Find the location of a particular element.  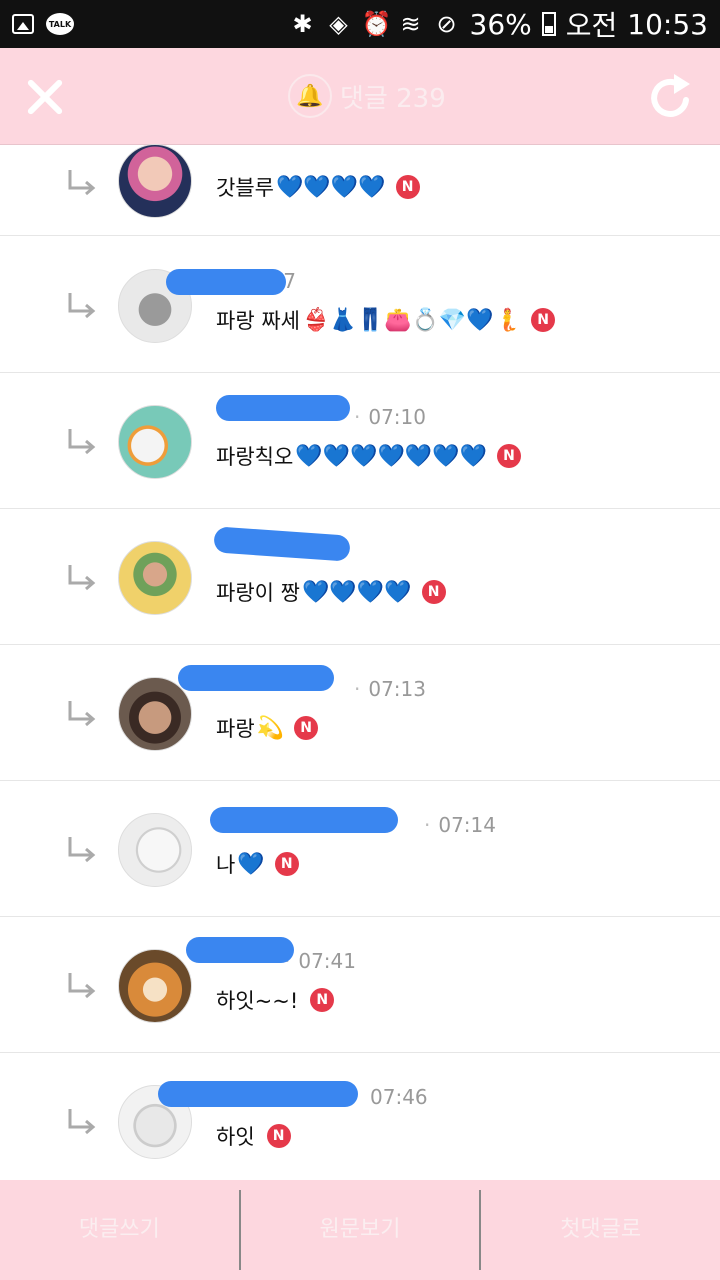

comment-meta: · 07:10 is located at coordinates (390, 417).